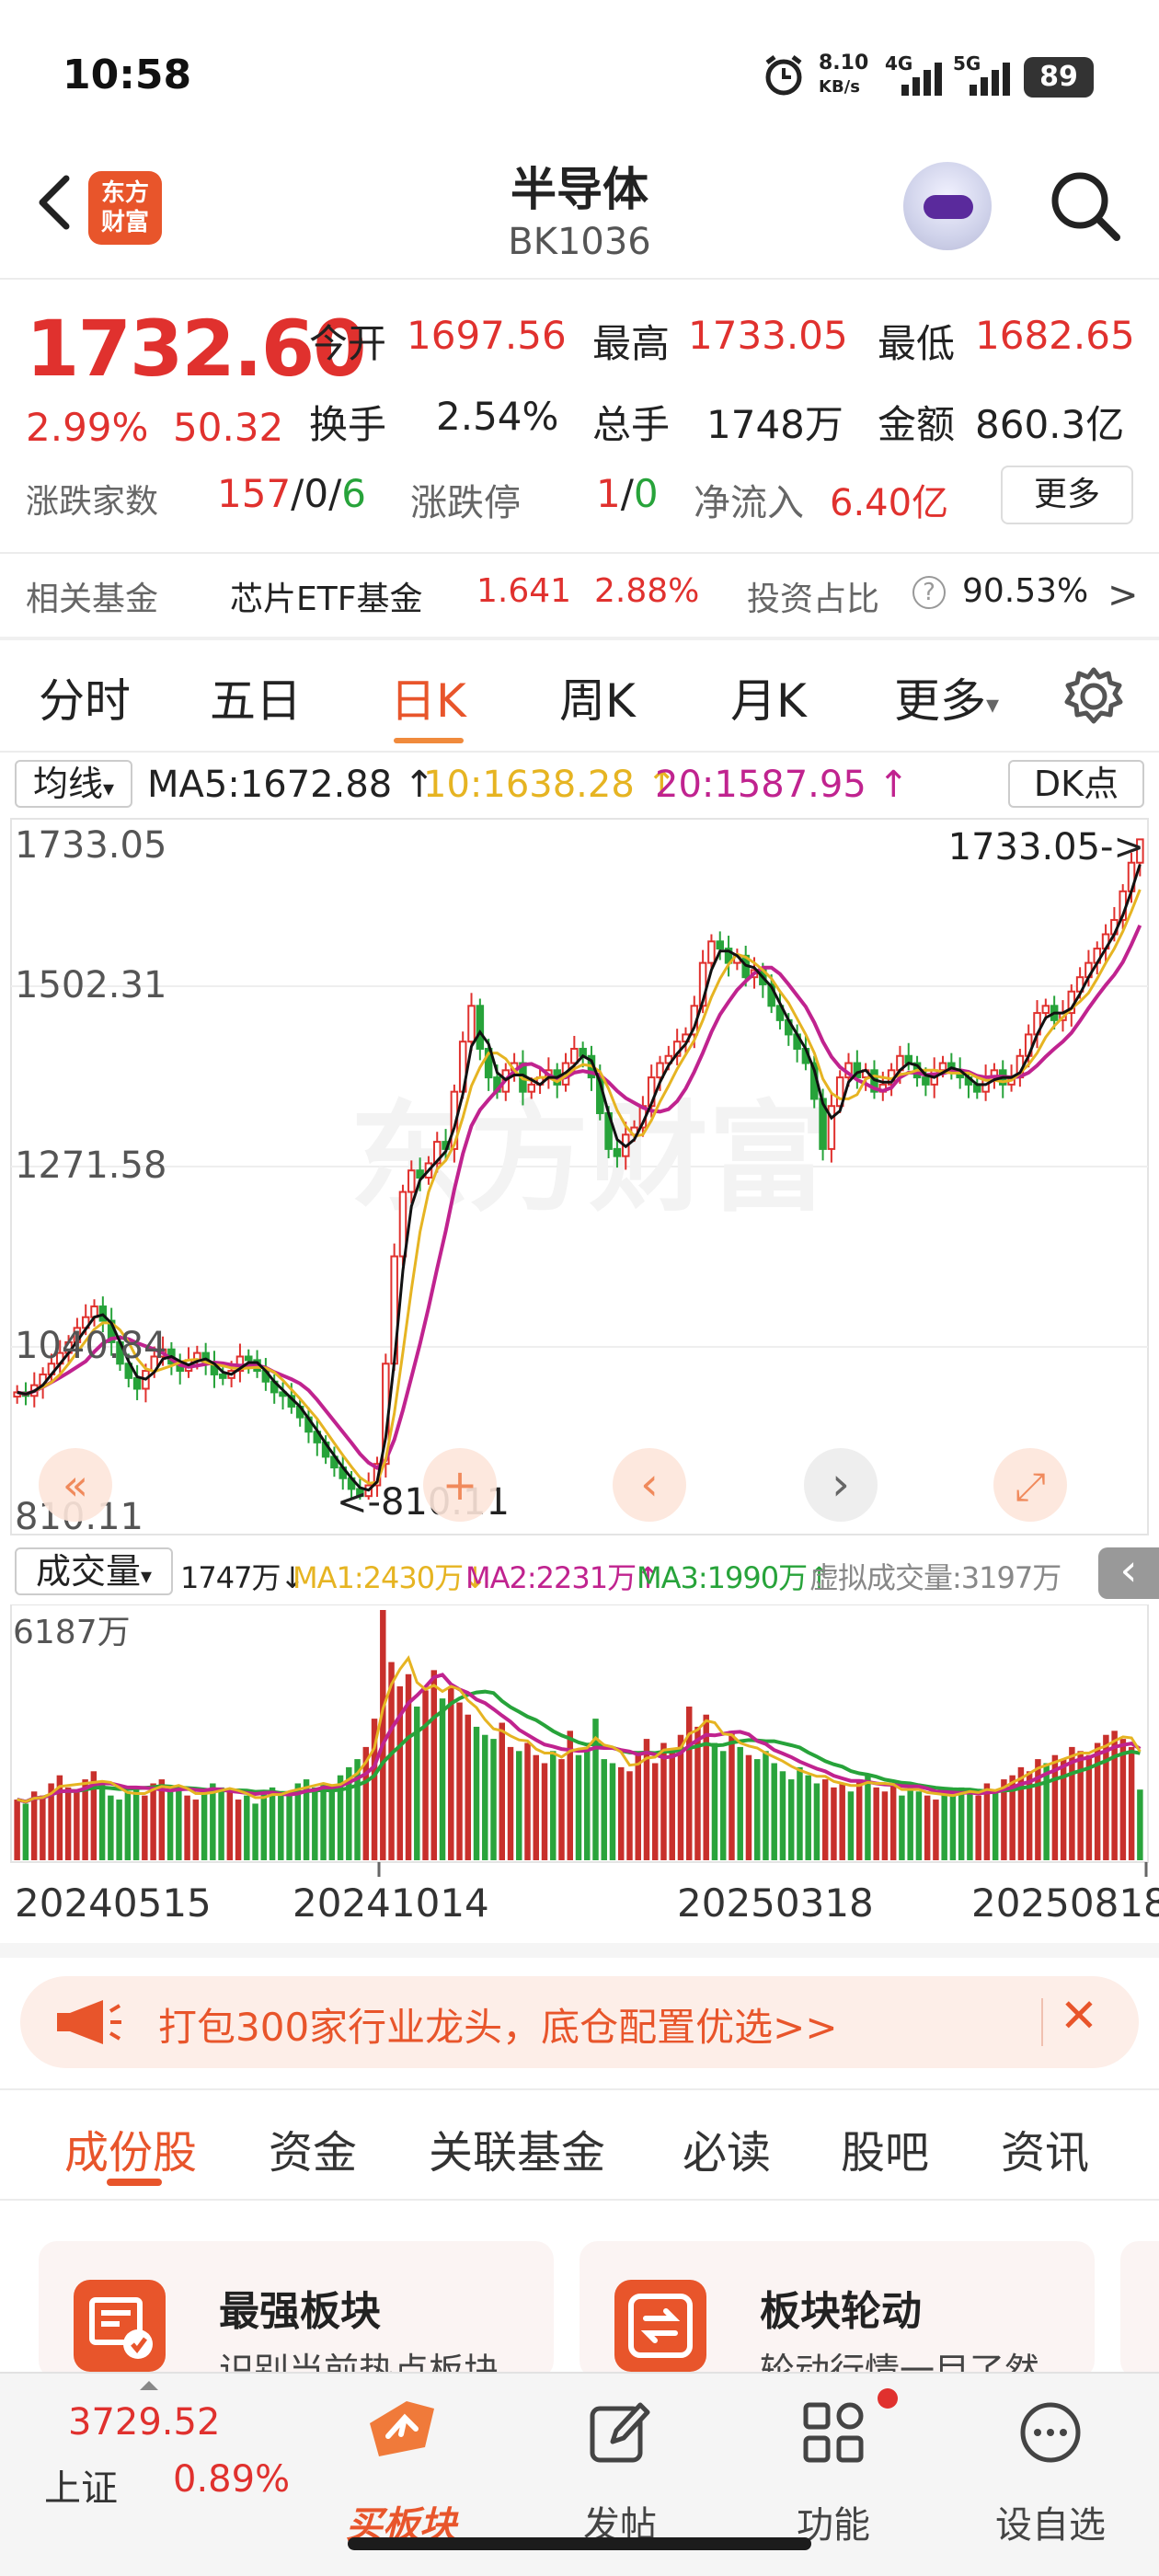  Describe the element at coordinates (296, 2316) in the screenshot. I see `card-strongest-sector: 最强板块 识别当前热点板块` at that location.